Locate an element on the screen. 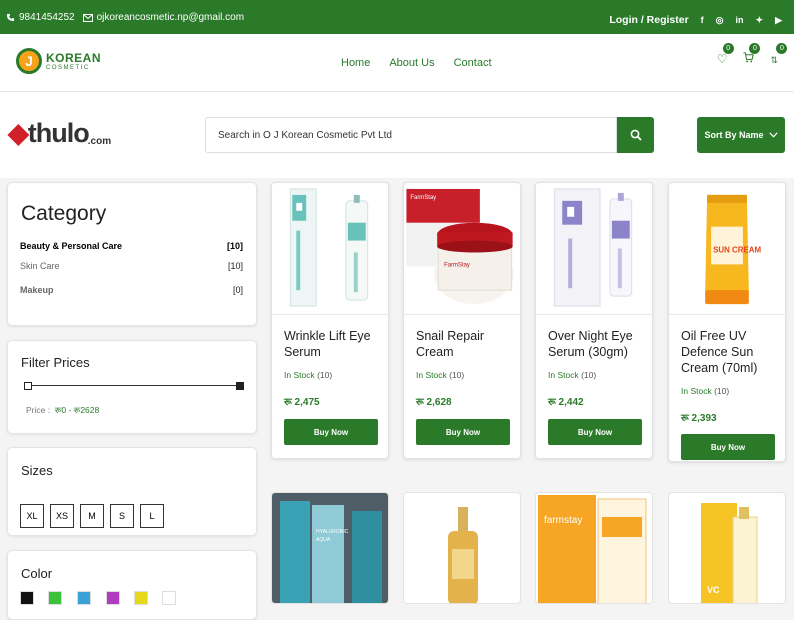 This screenshot has height=620, width=794. nav-home: Home is located at coordinates (355, 63).